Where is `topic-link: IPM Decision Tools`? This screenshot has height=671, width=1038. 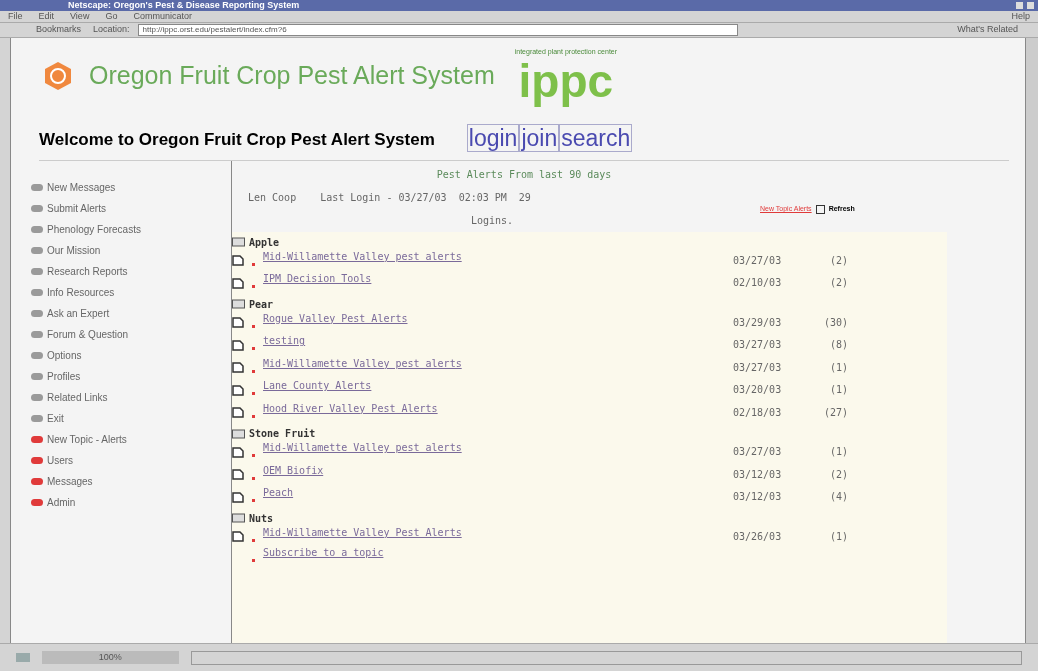
topic-link: IPM Decision Tools is located at coordinates (498, 279).